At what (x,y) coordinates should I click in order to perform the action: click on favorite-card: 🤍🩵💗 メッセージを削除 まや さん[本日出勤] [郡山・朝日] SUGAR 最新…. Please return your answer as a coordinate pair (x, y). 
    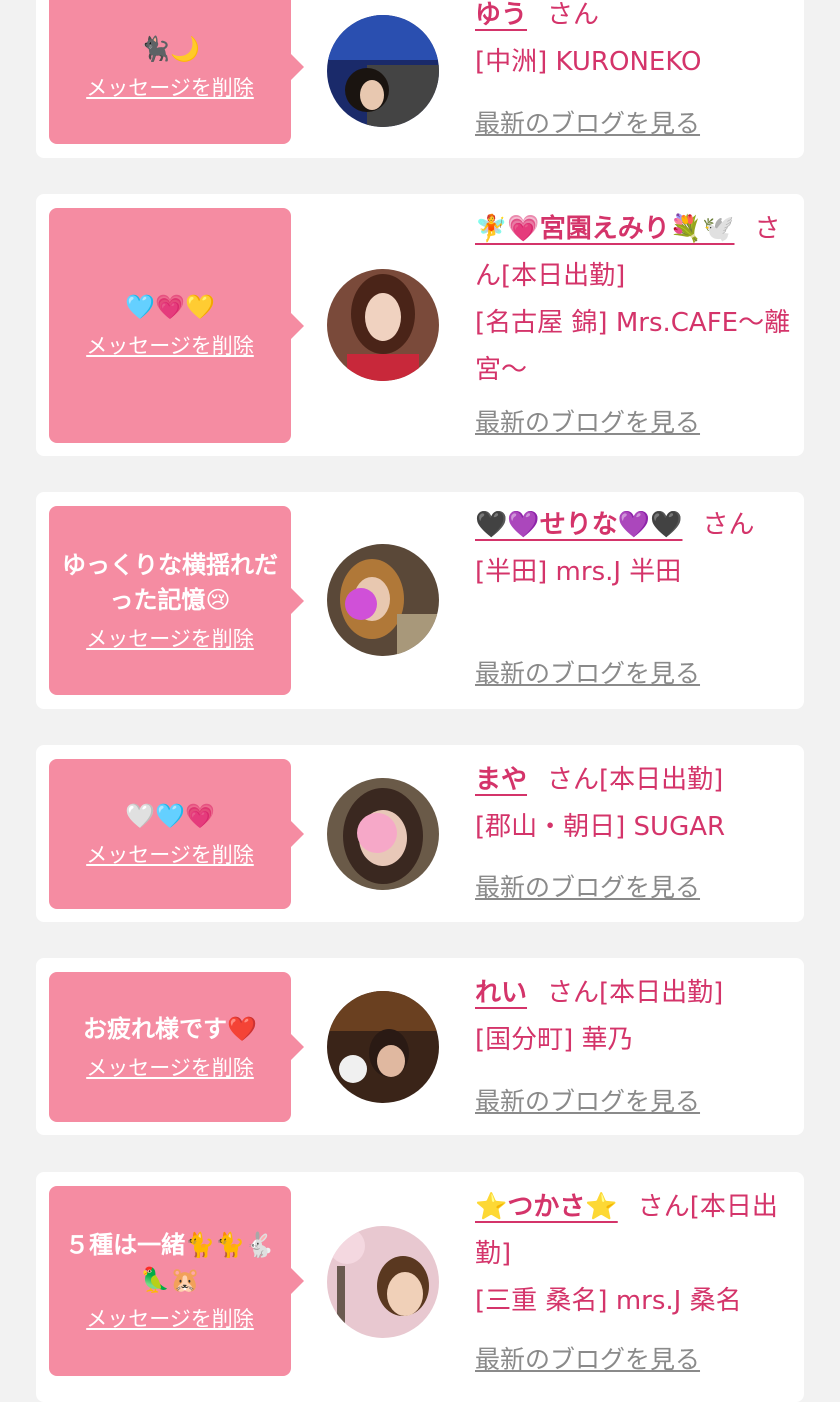
    Looking at the image, I should click on (420, 833).